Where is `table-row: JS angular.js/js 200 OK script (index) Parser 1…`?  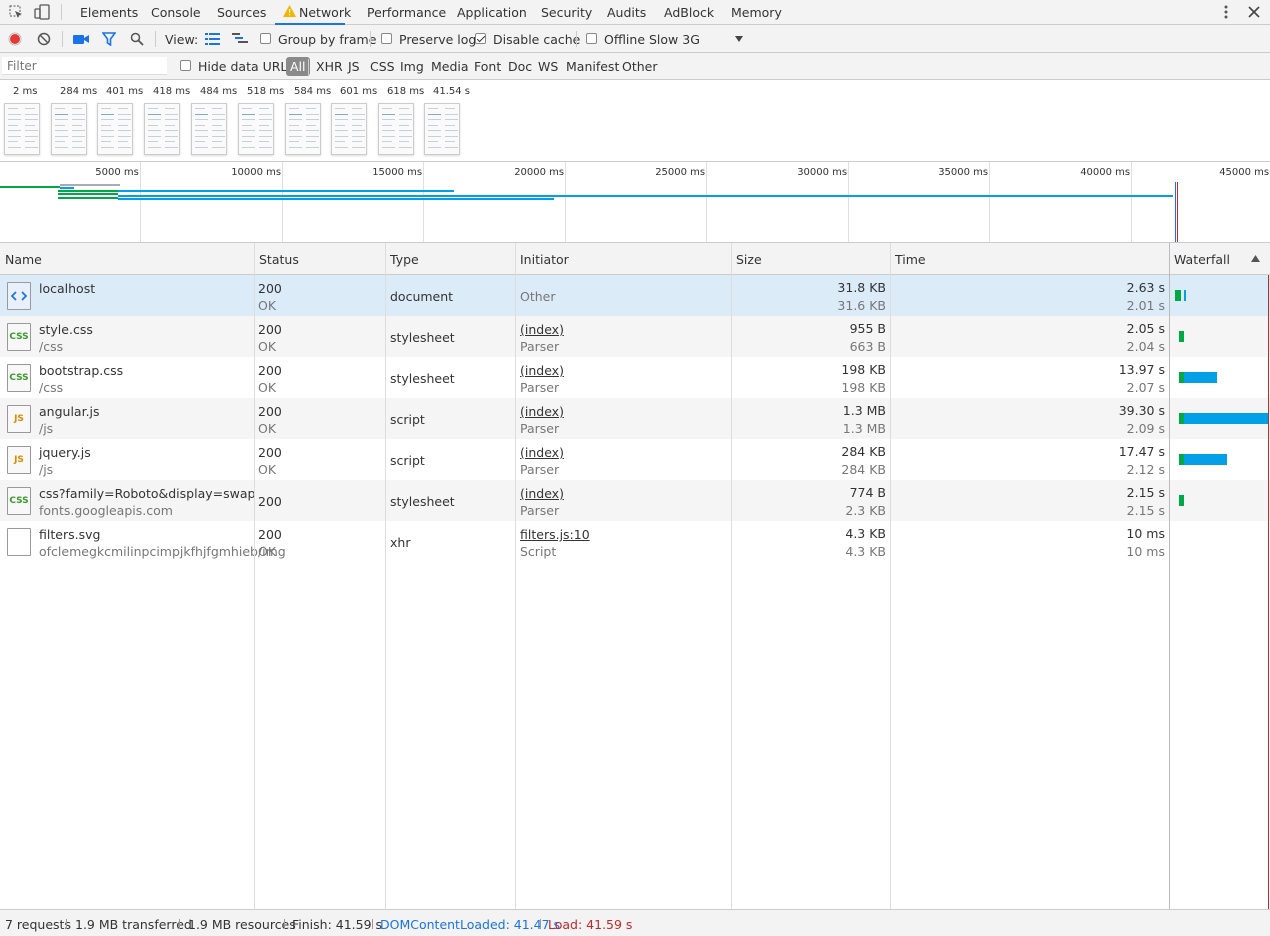
table-row: JS angular.js/js 200 OK script (index) Parser 1… is located at coordinates (635, 418).